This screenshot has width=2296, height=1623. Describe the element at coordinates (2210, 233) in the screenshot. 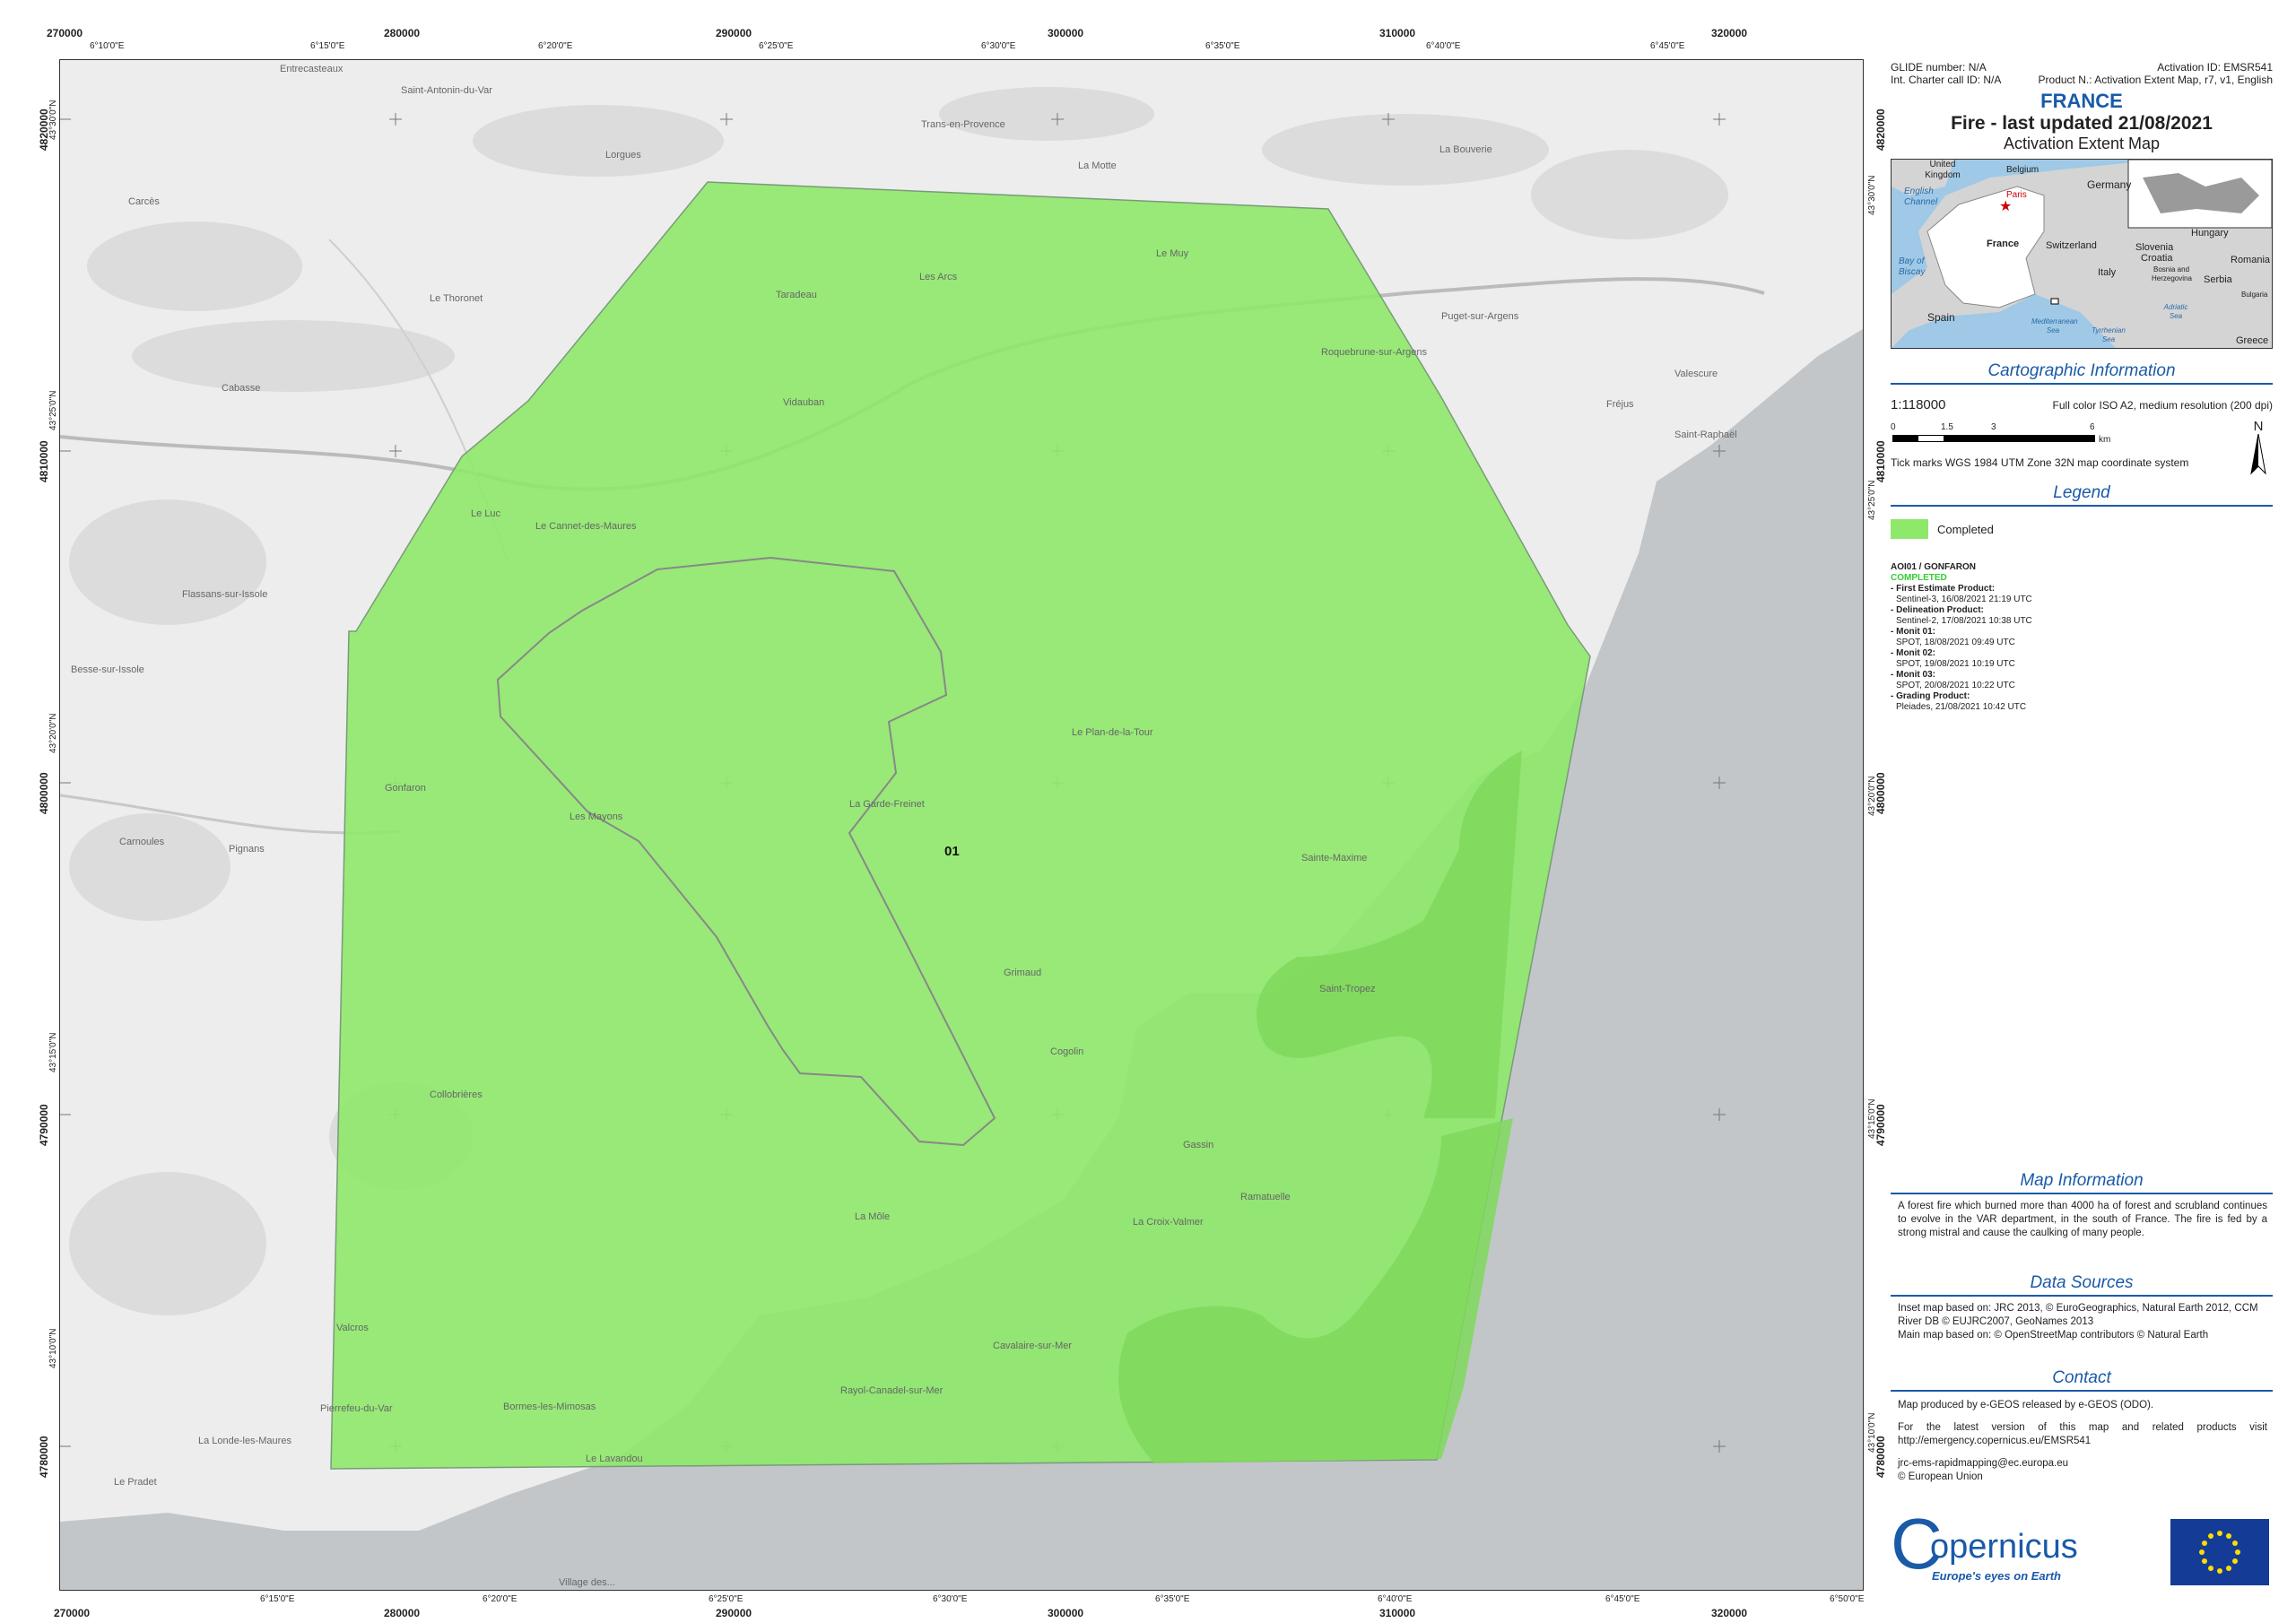

I see `inset-label-hungary: Hungary` at that location.